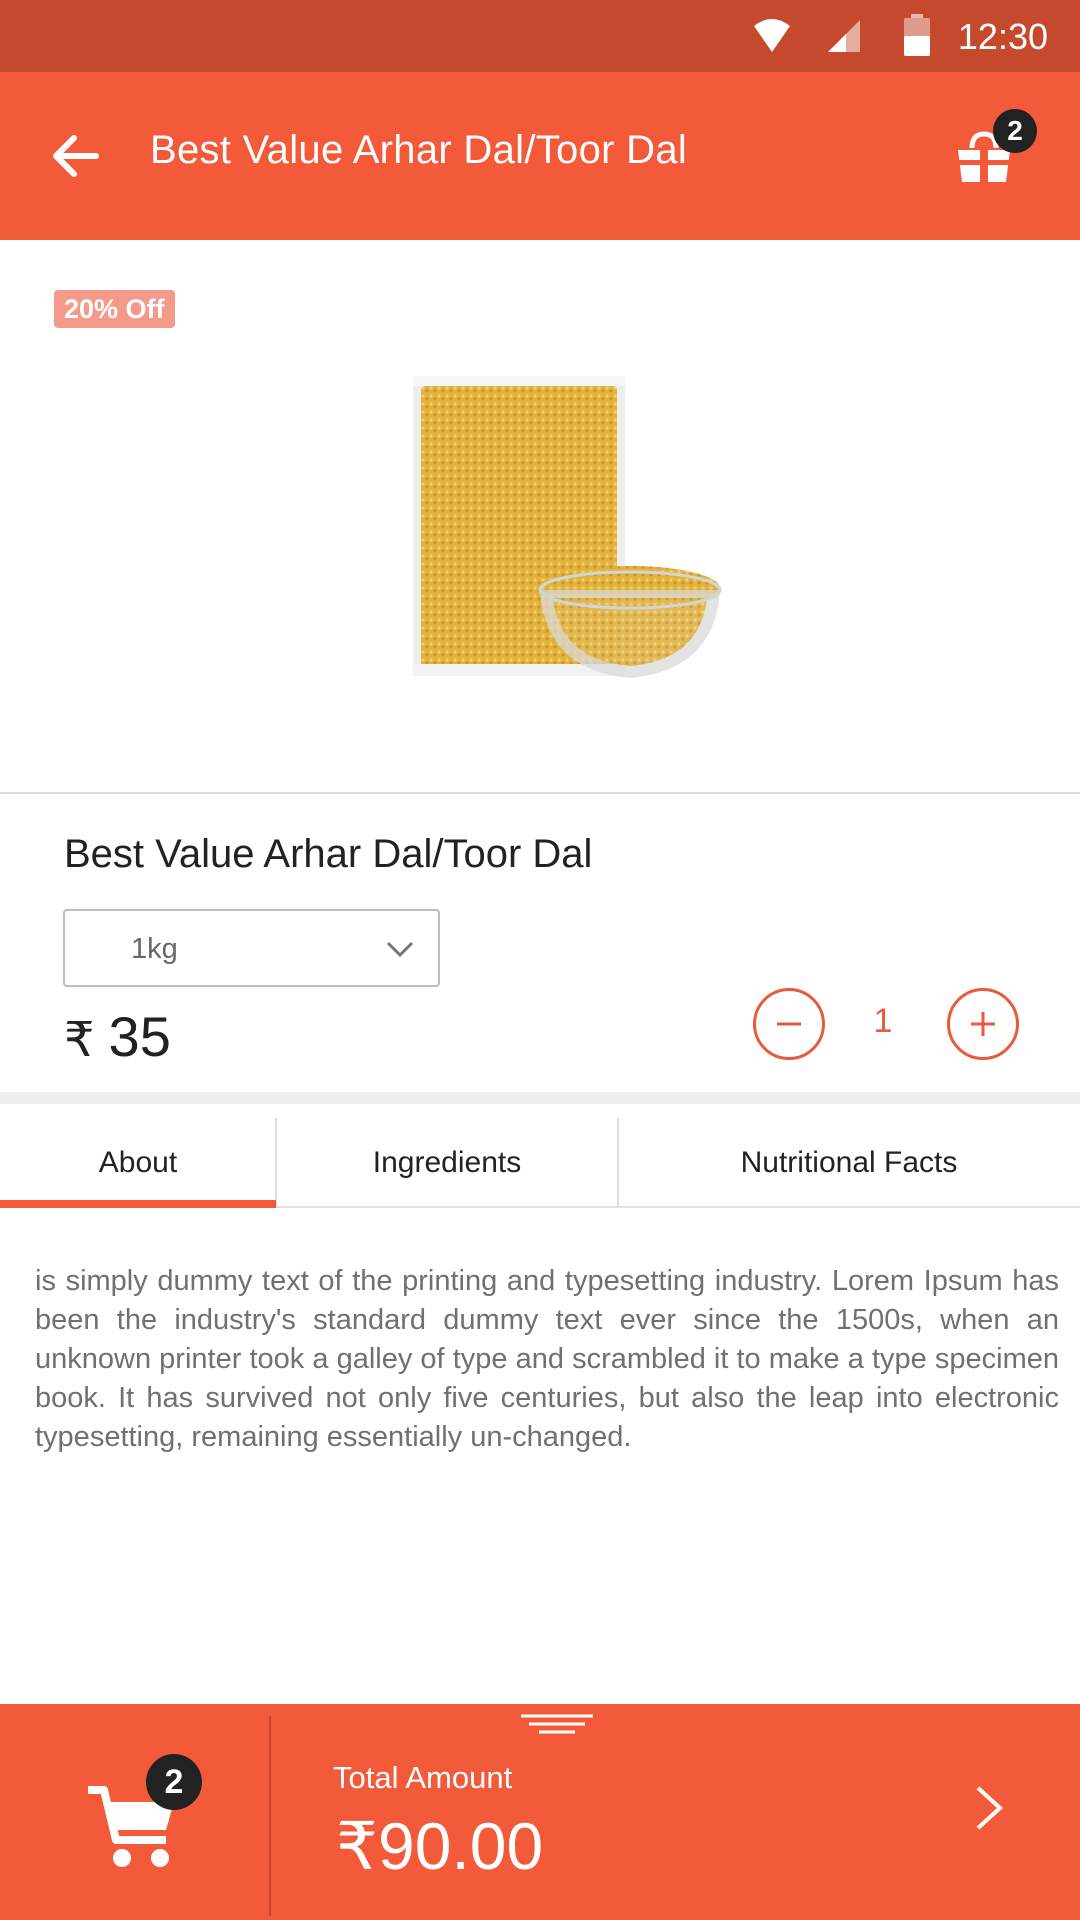  I want to click on chevron-right-icon, so click(990, 1808).